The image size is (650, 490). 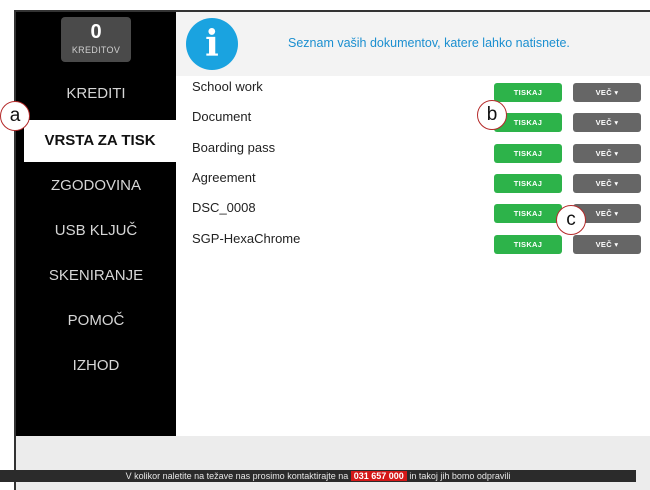 I want to click on nav-item-skeniranje: SKENIRANJE, so click(x=96, y=276).